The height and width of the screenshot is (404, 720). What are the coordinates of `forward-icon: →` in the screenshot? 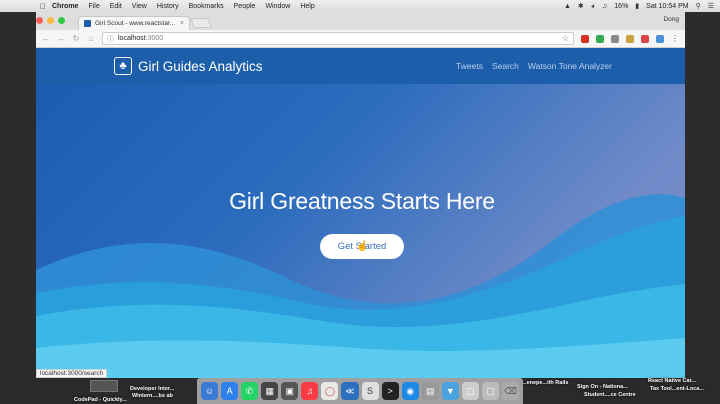 It's located at (61, 38).